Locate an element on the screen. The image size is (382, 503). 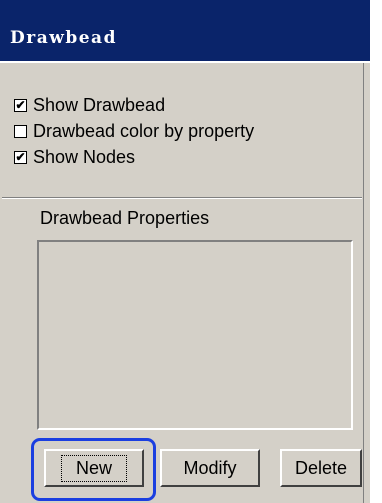
show-drawbead-checkbox: ✔ is located at coordinates (20, 105).